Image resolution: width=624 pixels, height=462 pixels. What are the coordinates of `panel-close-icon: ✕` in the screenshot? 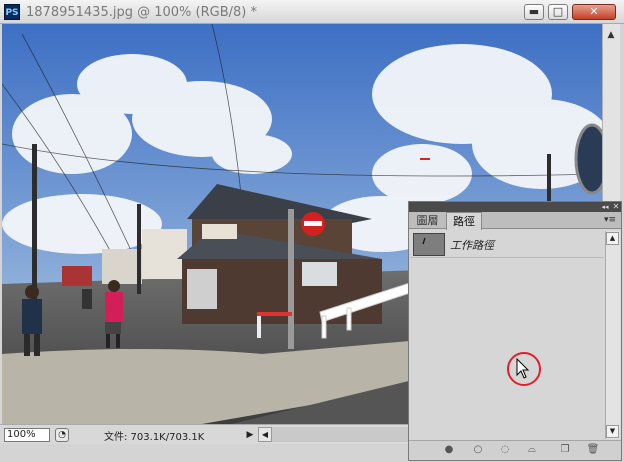 It's located at (616, 207).